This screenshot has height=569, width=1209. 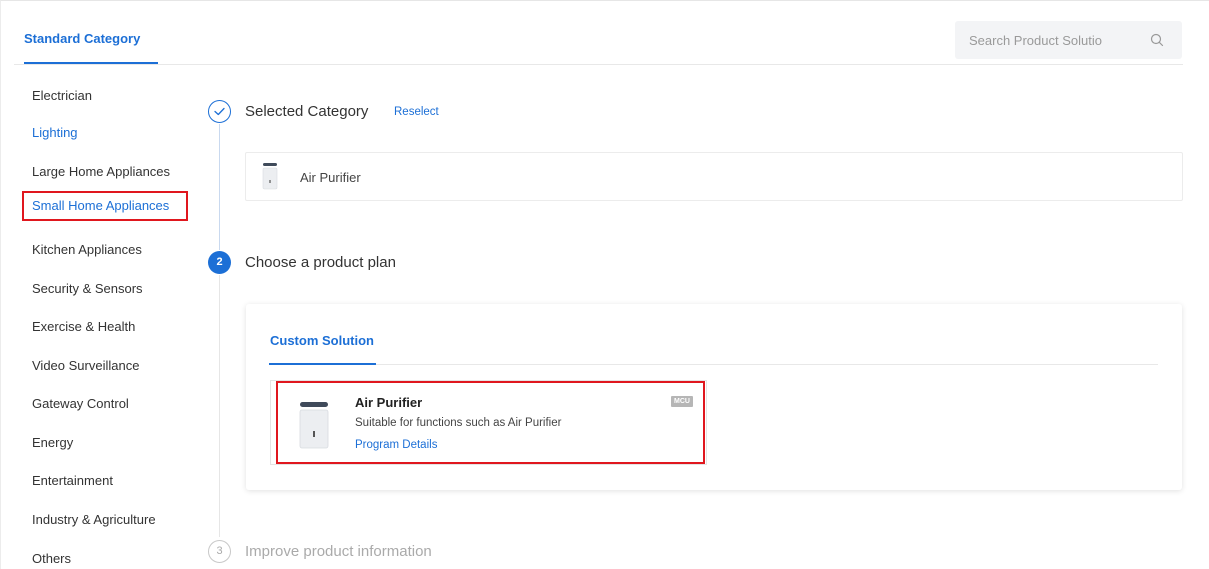 I want to click on mcu-badge: MCU, so click(x=682, y=401).